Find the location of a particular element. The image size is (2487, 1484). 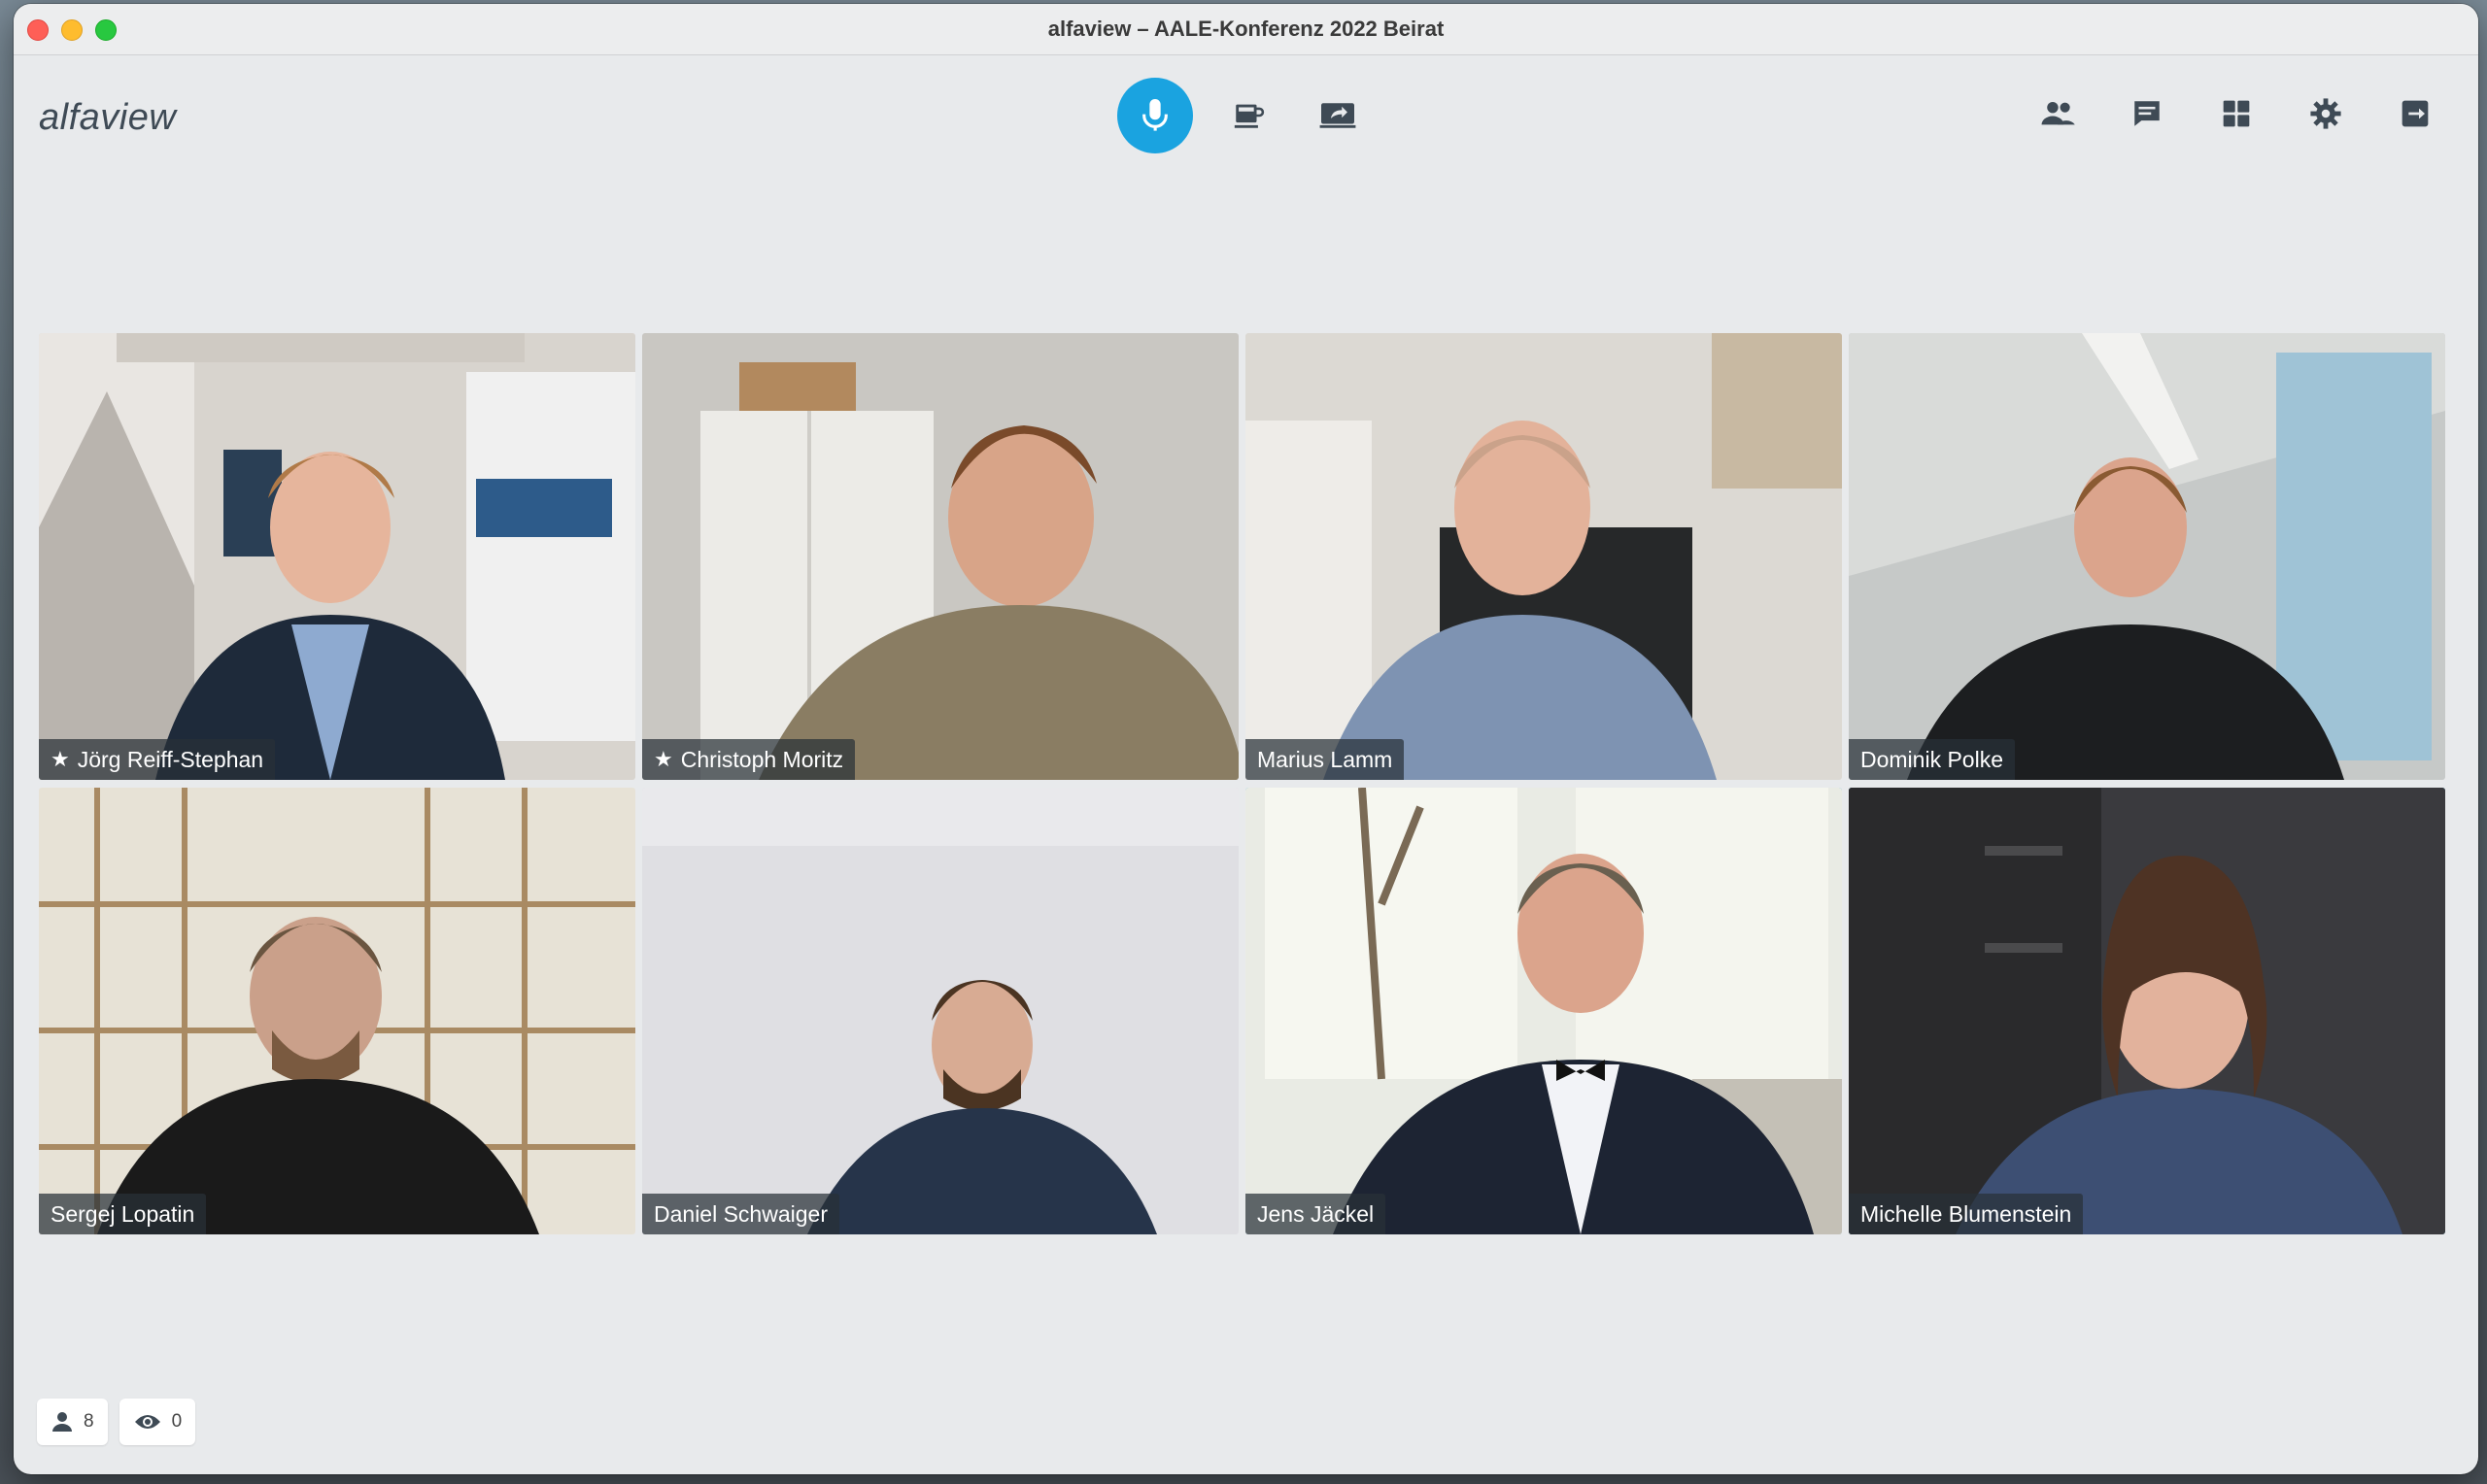

participant-tile: ★ Jörg Reiff-Stephan is located at coordinates (337, 556).